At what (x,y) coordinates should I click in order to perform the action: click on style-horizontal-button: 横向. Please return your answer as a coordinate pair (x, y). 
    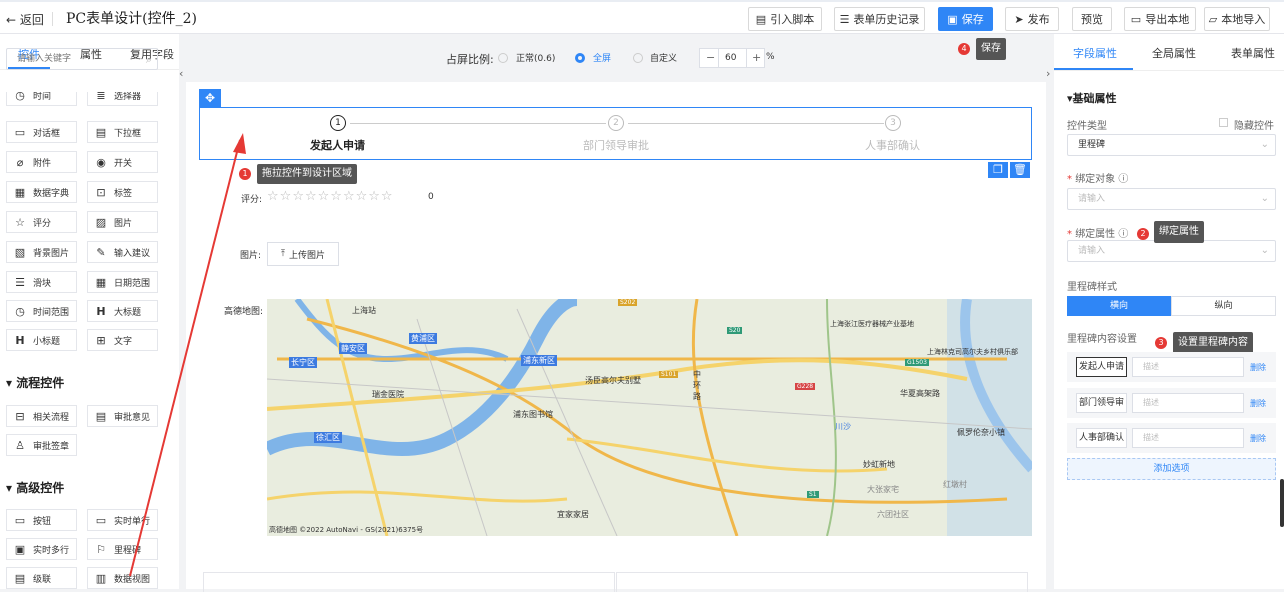
    Looking at the image, I should click on (1119, 306).